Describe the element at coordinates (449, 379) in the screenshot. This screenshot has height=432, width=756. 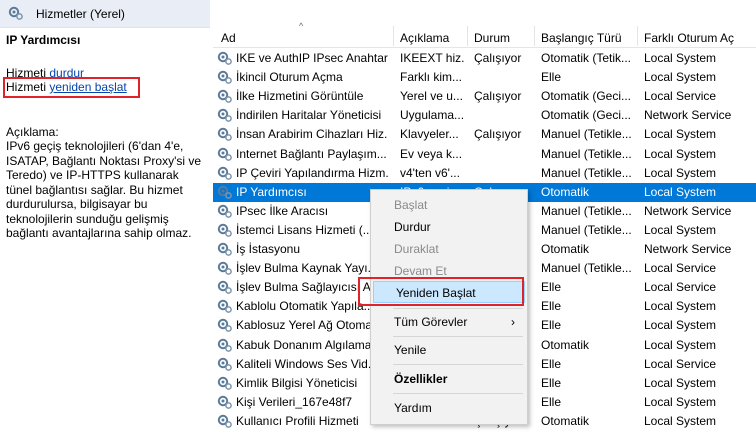
I see `menu-item-properties: Özellikler` at that location.